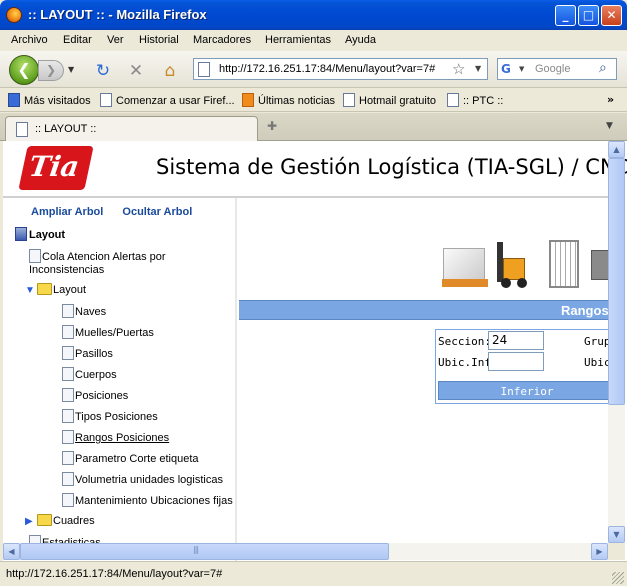 Image resolution: width=627 pixels, height=586 pixels. What do you see at coordinates (599, 551) in the screenshot?
I see `scroll-right-icon: ▶` at bounding box center [599, 551].